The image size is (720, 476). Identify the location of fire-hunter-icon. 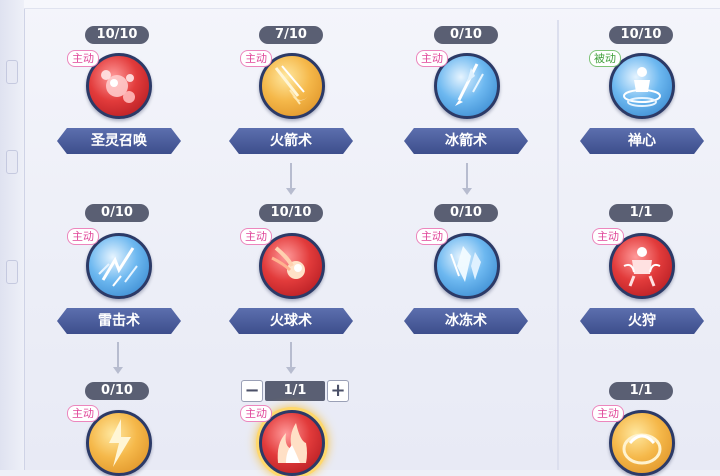
(642, 267).